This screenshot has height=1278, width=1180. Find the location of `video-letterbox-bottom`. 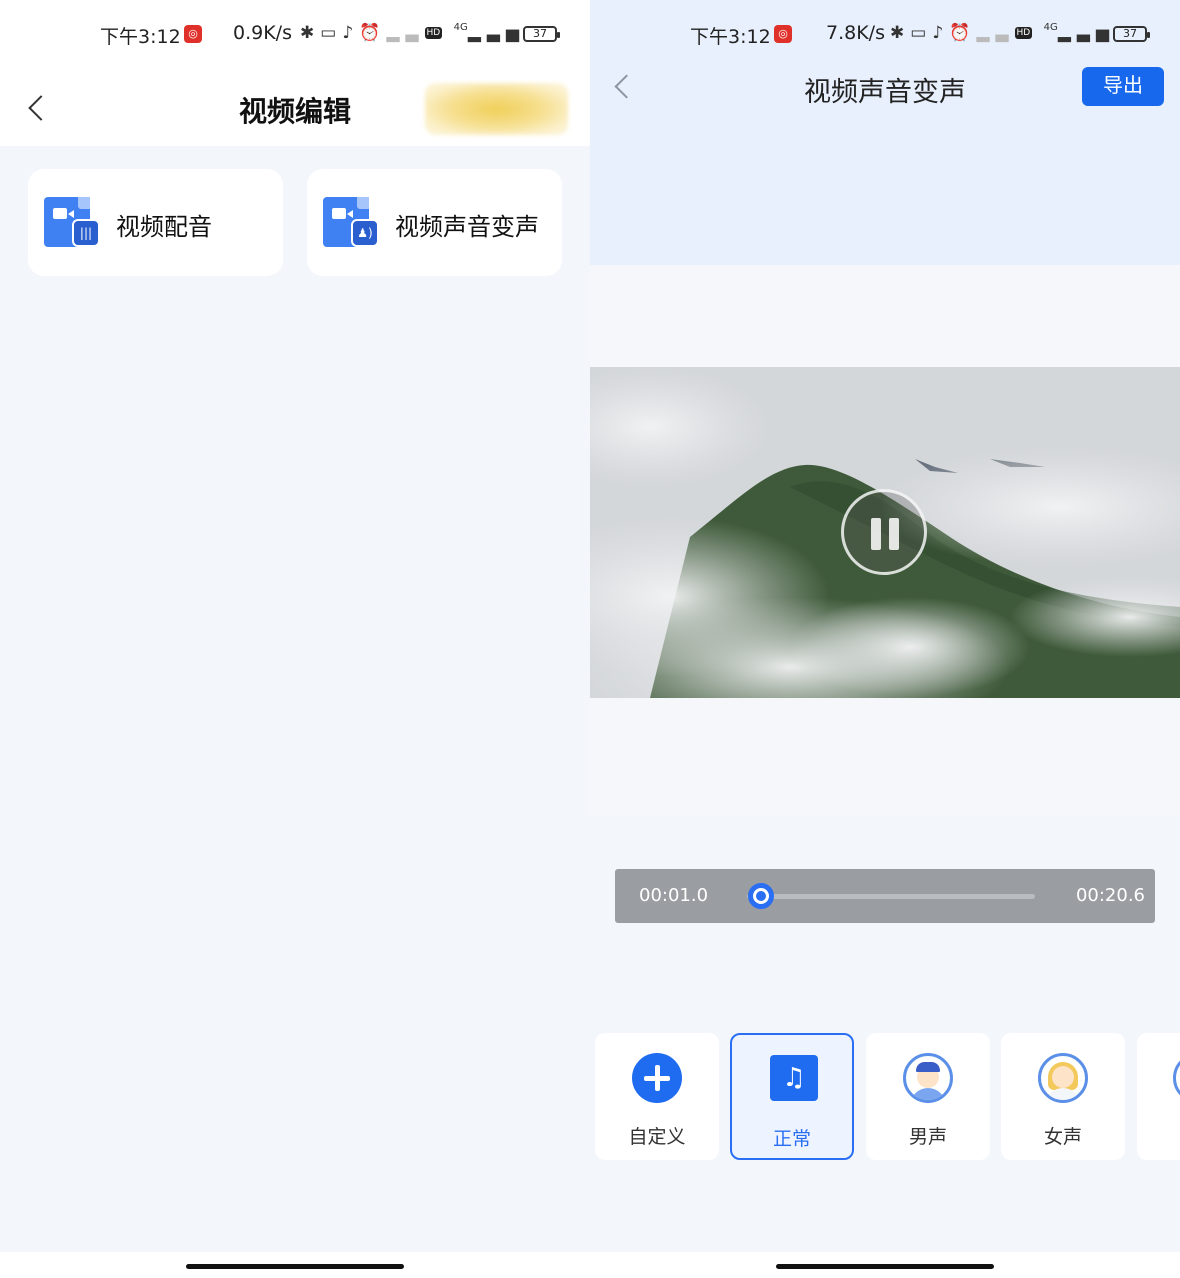

video-letterbox-bottom is located at coordinates (885, 757).